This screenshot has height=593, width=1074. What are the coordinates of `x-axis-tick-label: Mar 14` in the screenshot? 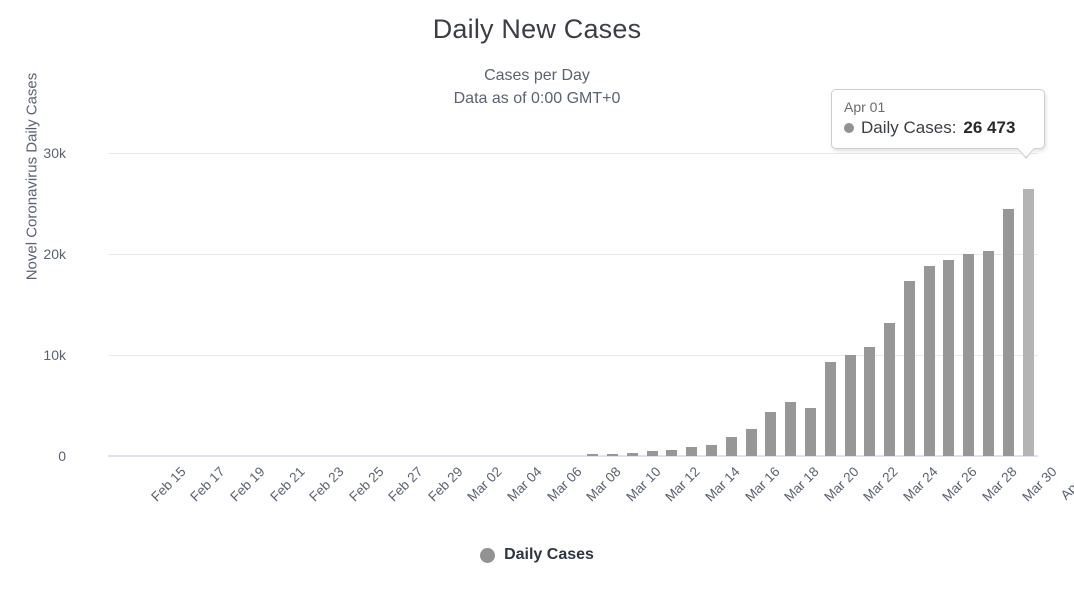 It's located at (722, 484).